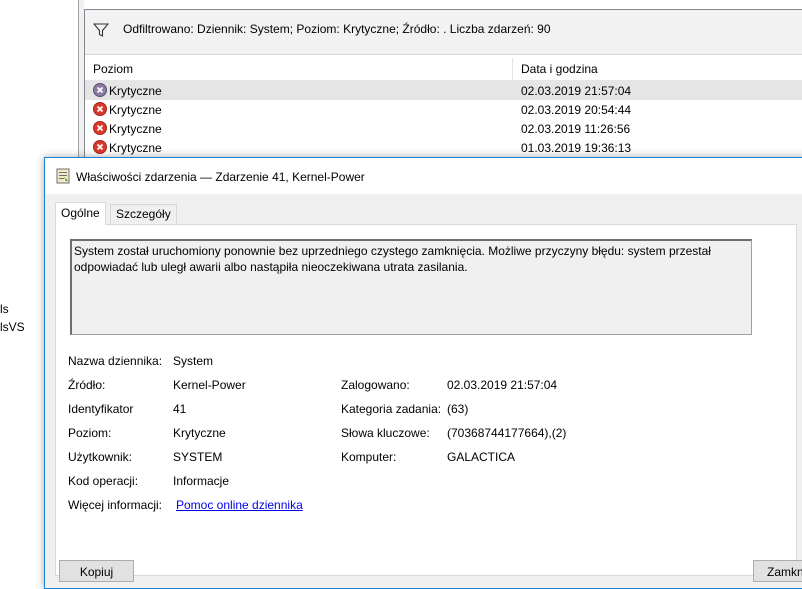 The height and width of the screenshot is (589, 802). Describe the element at coordinates (443, 147) in the screenshot. I see `table-row: Krytyczne 01.03.2019 19:36:13` at that location.